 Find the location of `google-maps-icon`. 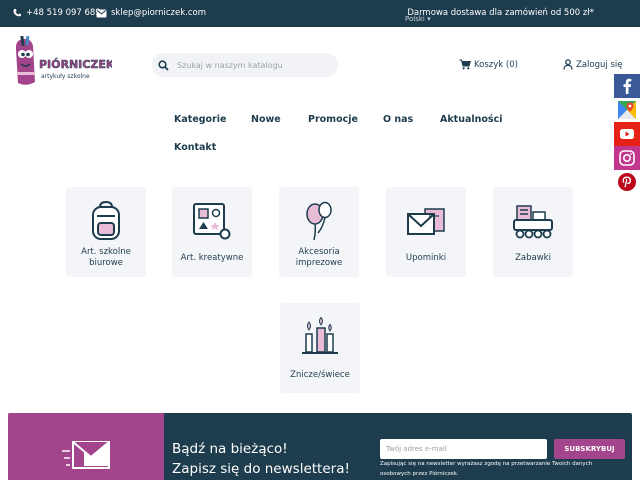

google-maps-icon is located at coordinates (627, 110).